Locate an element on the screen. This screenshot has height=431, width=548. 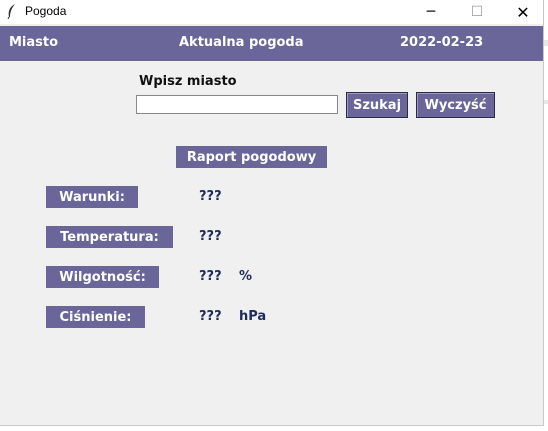
maximize-icon: ☐ is located at coordinates (477, 12).